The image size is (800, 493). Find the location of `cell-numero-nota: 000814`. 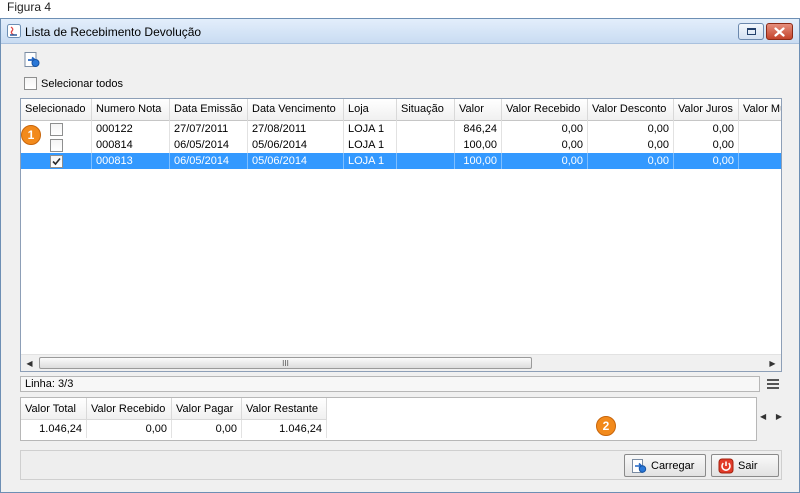

cell-numero-nota: 000814 is located at coordinates (131, 145).